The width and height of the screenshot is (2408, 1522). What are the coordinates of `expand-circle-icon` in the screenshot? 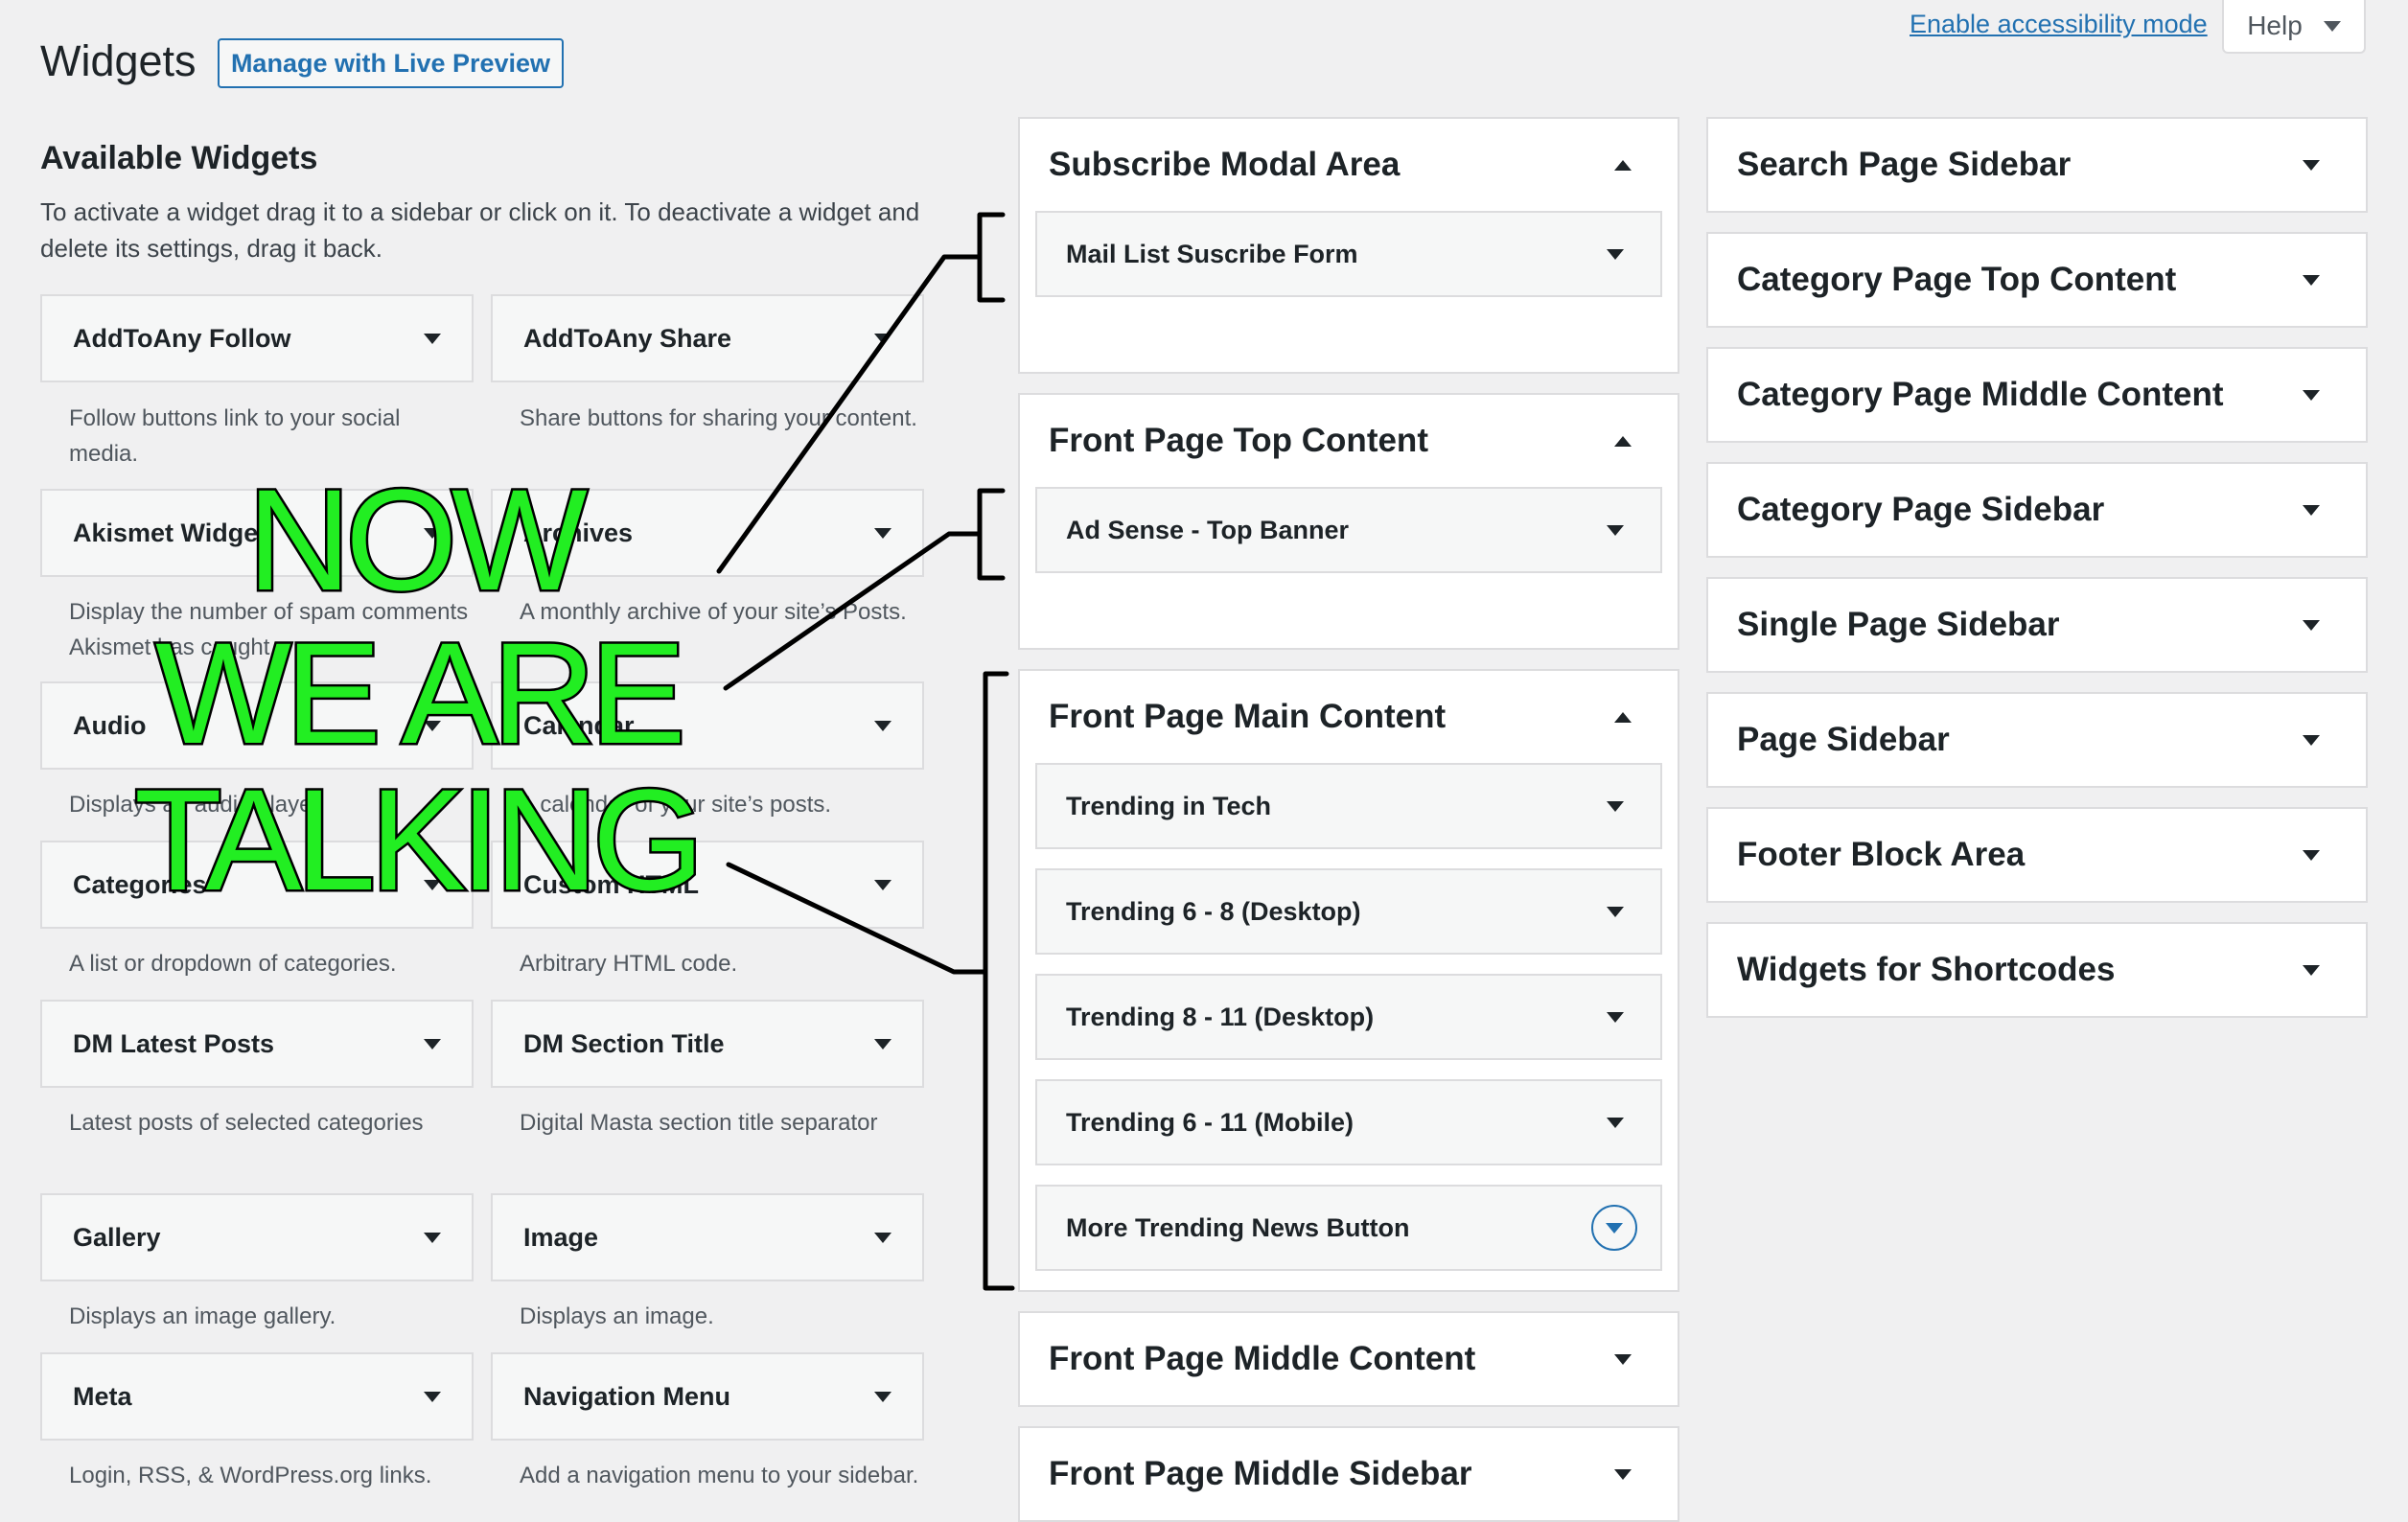 It's located at (1614, 1228).